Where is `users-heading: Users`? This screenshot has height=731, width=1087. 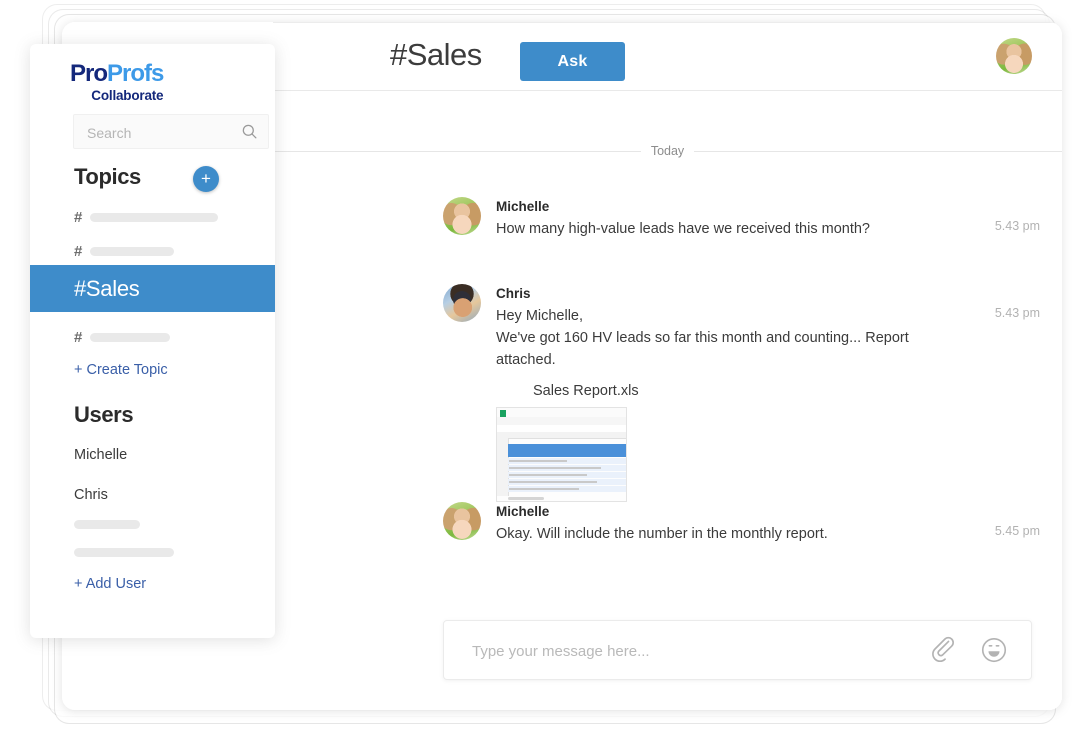
users-heading: Users is located at coordinates (104, 414).